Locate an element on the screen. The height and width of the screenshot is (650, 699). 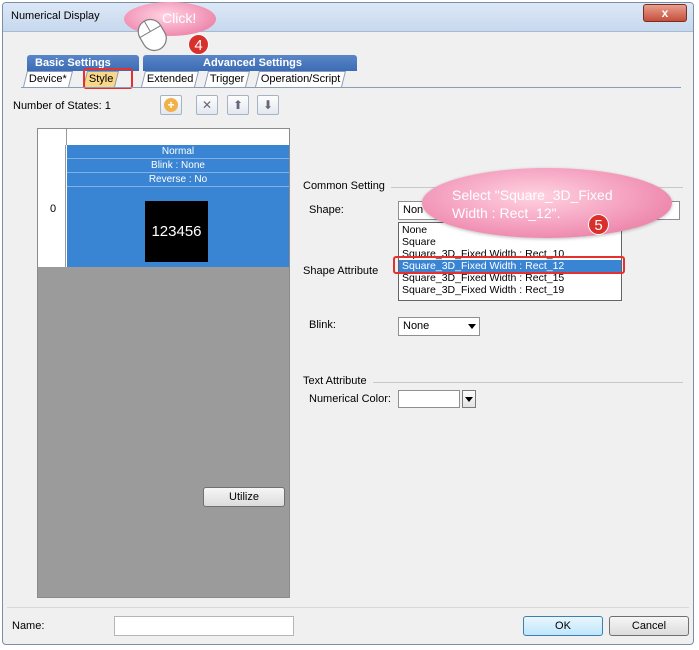
state-detail-cell: Normal Blink : None Reverse : No 123456 is located at coordinates (178, 206).